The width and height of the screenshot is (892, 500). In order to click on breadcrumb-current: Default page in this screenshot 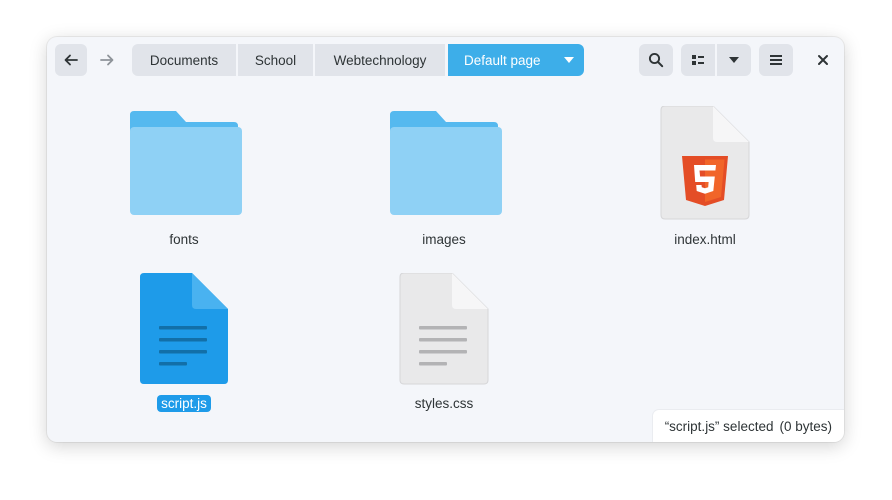, I will do `click(516, 60)`.